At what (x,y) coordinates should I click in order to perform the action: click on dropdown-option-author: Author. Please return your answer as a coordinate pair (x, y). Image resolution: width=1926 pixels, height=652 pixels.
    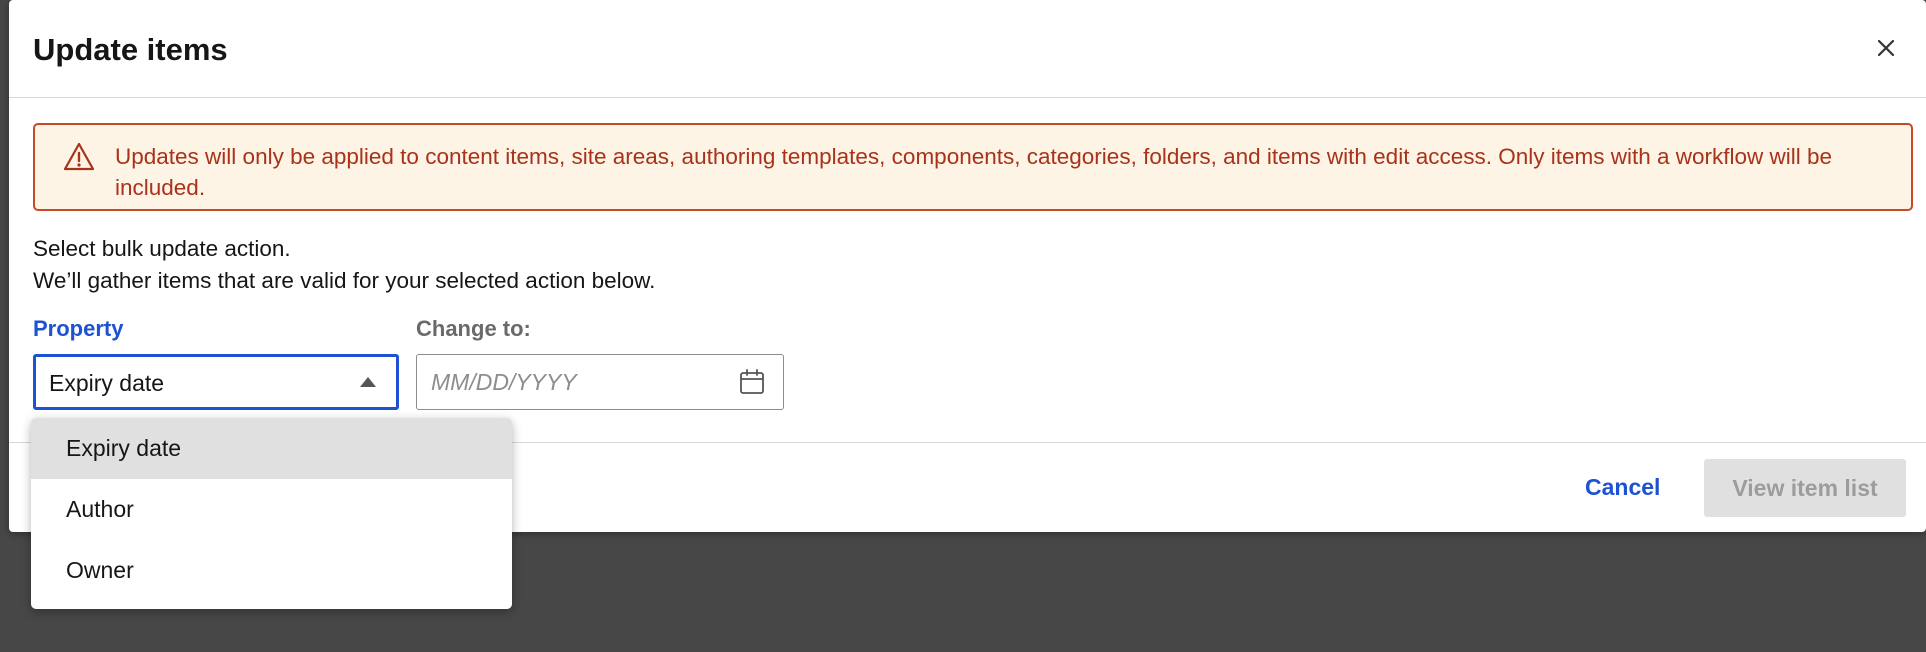
    Looking at the image, I should click on (271, 509).